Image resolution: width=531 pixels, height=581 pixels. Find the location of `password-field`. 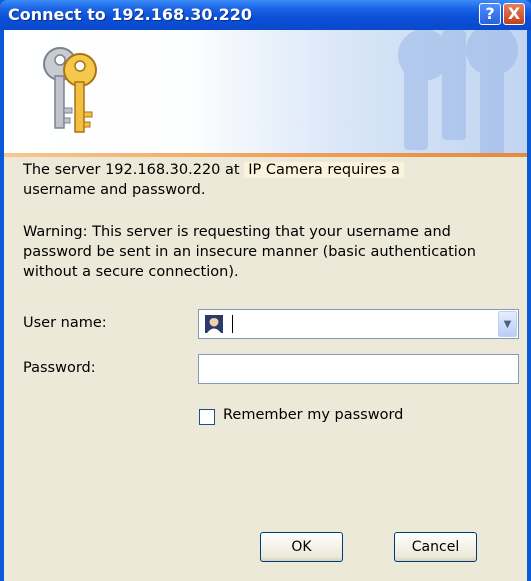

password-field is located at coordinates (358, 369).